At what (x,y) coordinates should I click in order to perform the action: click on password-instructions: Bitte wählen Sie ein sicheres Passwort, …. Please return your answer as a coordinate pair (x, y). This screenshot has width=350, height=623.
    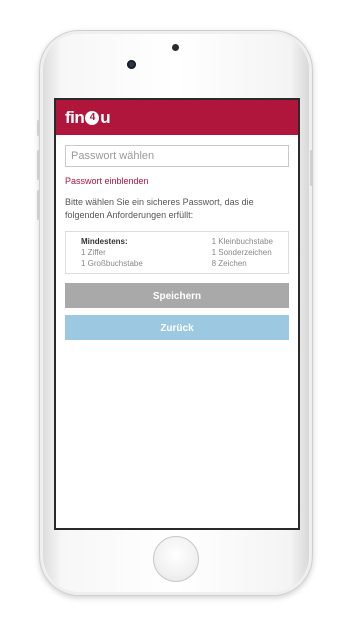
    Looking at the image, I should click on (159, 208).